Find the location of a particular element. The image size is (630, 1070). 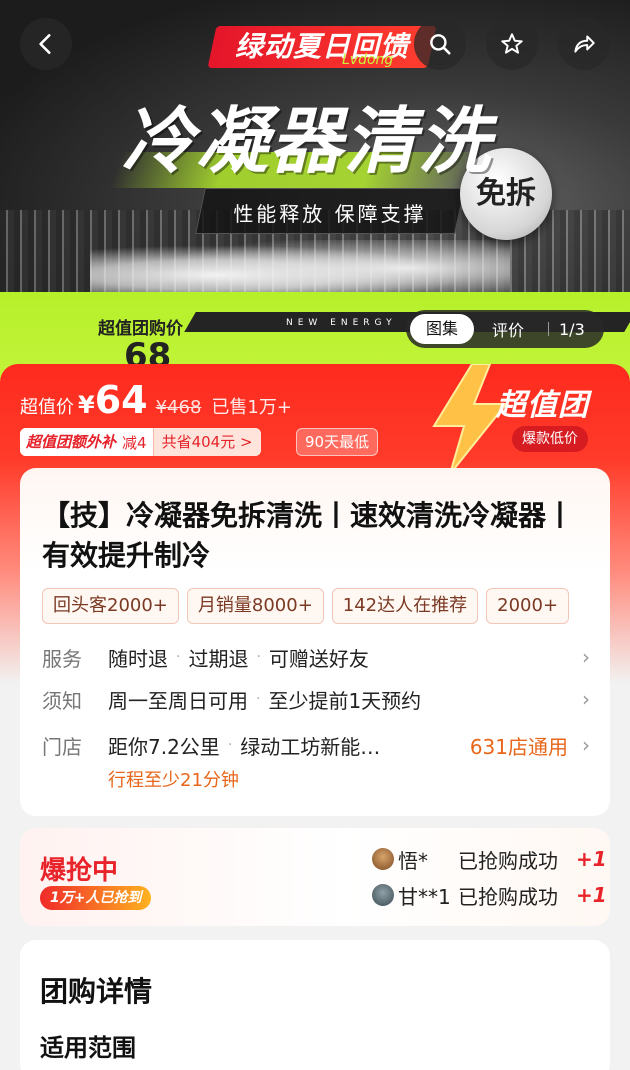

service-row: 服务 随时退 · 过期退 · 可赠送好友 › is located at coordinates (316, 657).